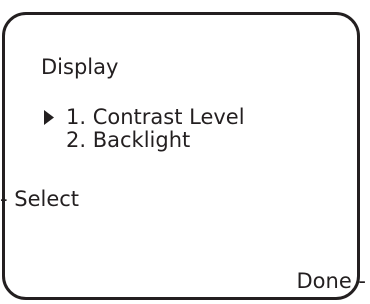 This screenshot has height=304, width=370. What do you see at coordinates (49, 117) in the screenshot?
I see `selection-cursor-icon` at bounding box center [49, 117].